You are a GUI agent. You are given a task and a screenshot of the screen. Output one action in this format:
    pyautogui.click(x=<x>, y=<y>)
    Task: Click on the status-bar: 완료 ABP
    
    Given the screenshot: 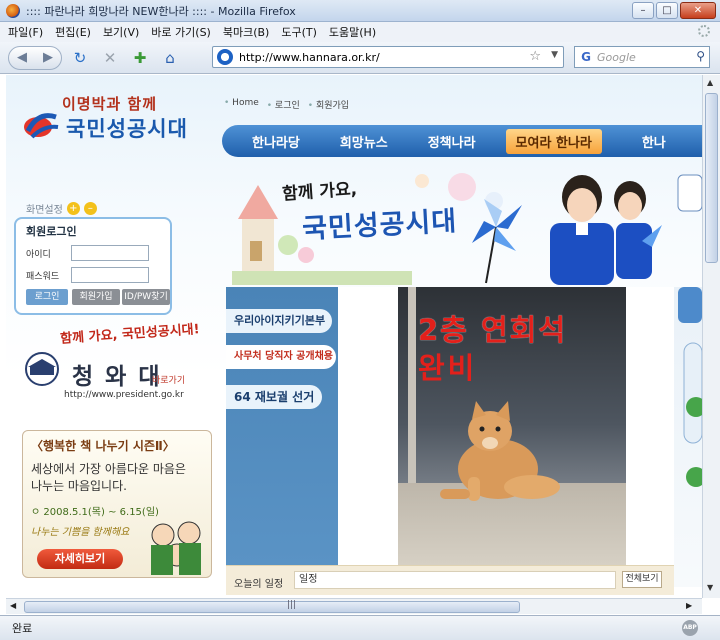 What is the action you would take?
    pyautogui.click(x=360, y=627)
    